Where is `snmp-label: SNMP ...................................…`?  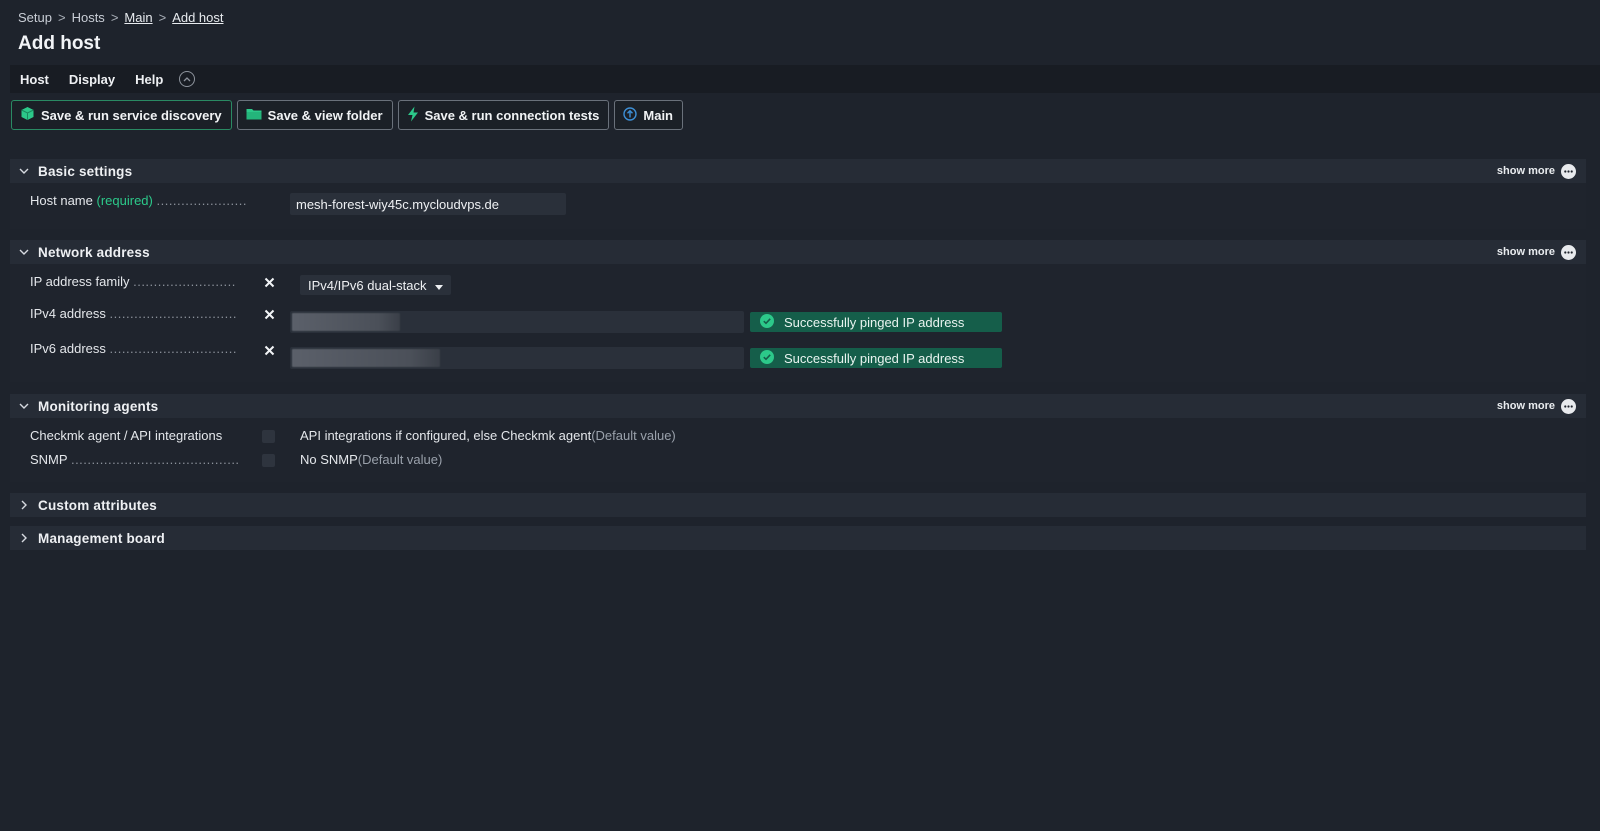 snmp-label: SNMP ...................................… is located at coordinates (135, 459).